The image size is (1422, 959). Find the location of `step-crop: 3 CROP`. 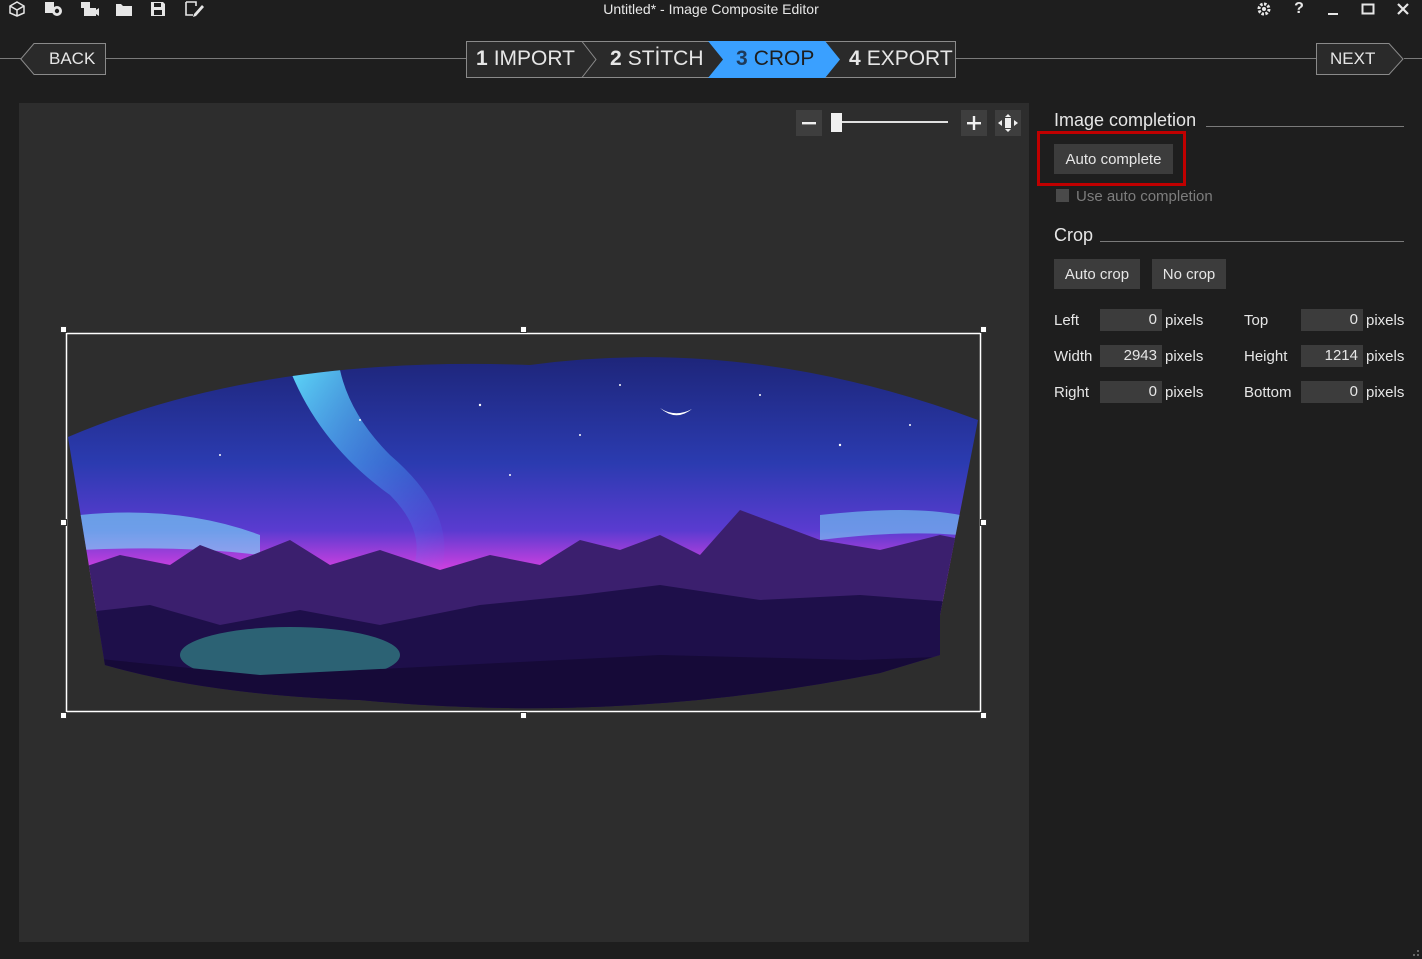

step-crop: 3 CROP is located at coordinates (775, 59).